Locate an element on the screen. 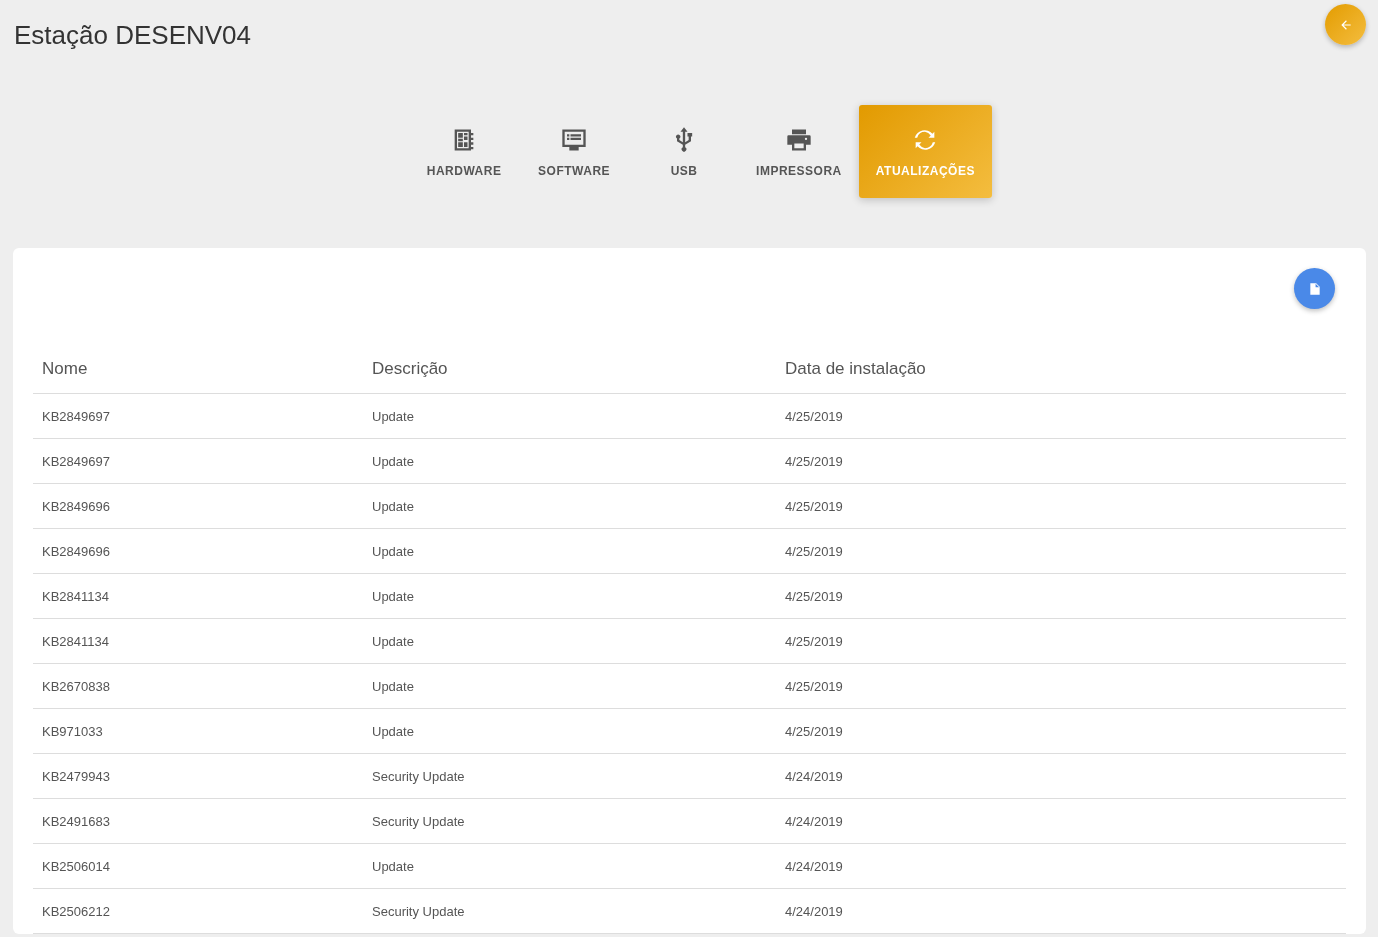  tab: HARDWARE is located at coordinates (464, 151).